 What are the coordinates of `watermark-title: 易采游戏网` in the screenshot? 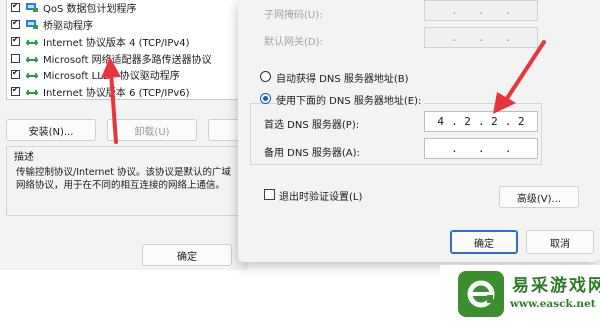 It's located at (556, 286).